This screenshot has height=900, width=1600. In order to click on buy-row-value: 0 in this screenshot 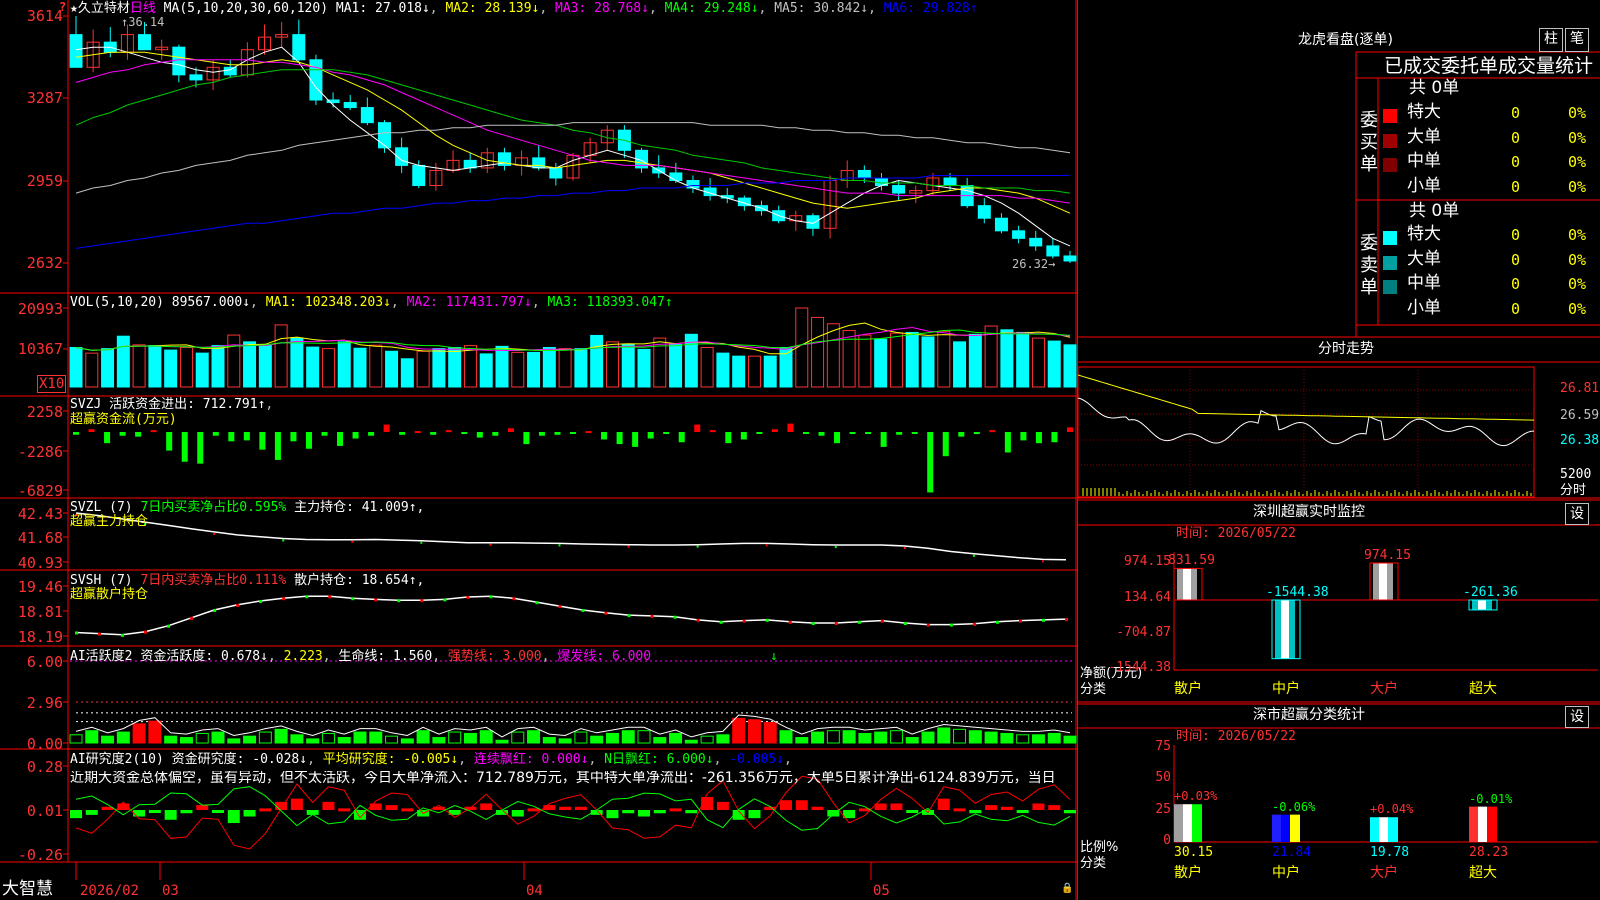, I will do `click(1516, 186)`.